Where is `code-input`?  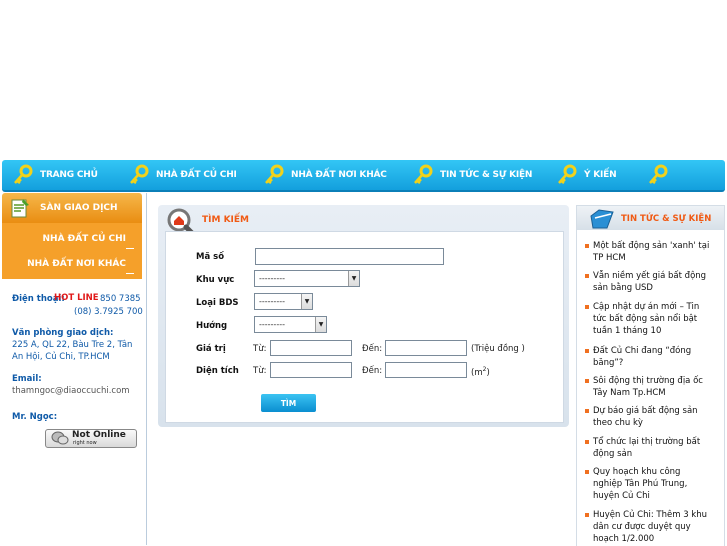 code-input is located at coordinates (349, 256).